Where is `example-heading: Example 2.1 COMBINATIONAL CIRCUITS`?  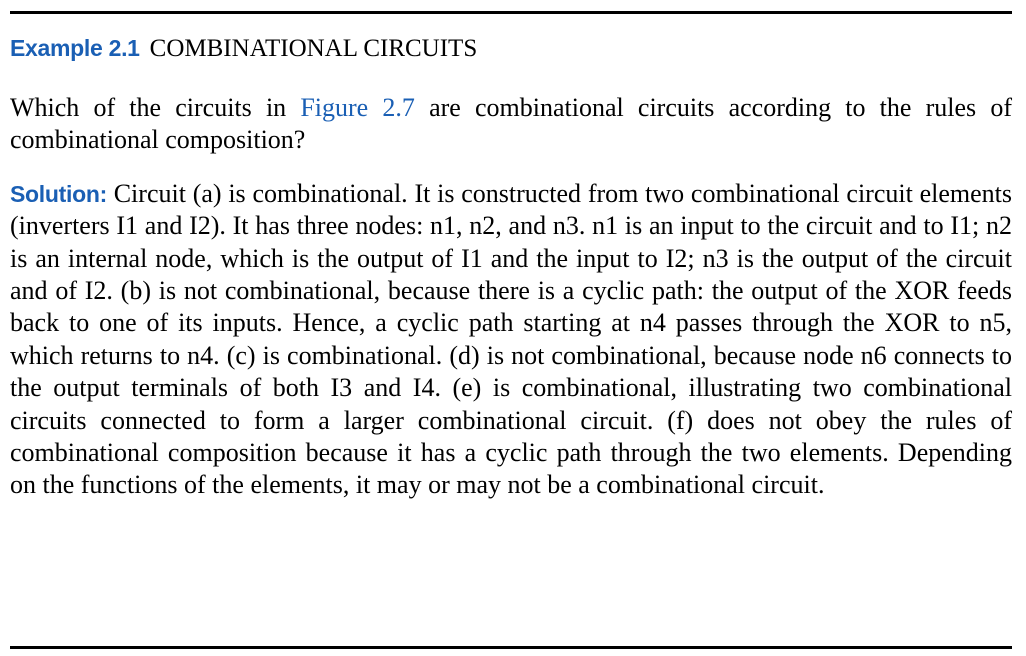
example-heading: Example 2.1 COMBINATIONAL CIRCUITS is located at coordinates (511, 50).